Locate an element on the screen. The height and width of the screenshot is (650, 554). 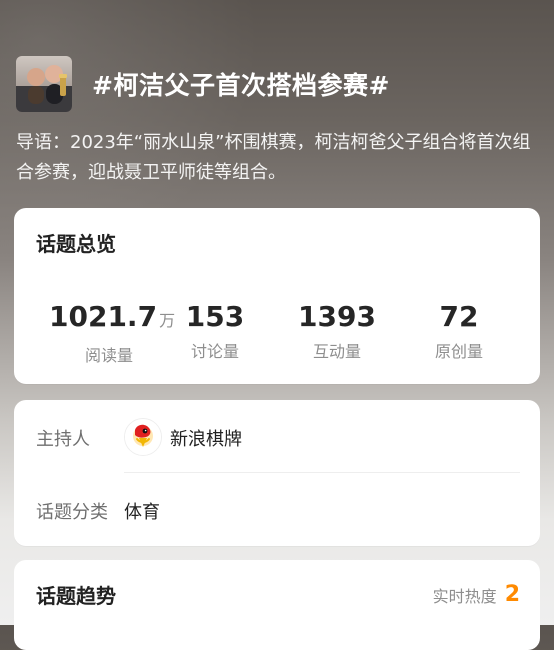
overview-stats: 1021.7 万 阅读量 153 讨论量 1393 互动量 72 原创量 is located at coordinates (277, 335).